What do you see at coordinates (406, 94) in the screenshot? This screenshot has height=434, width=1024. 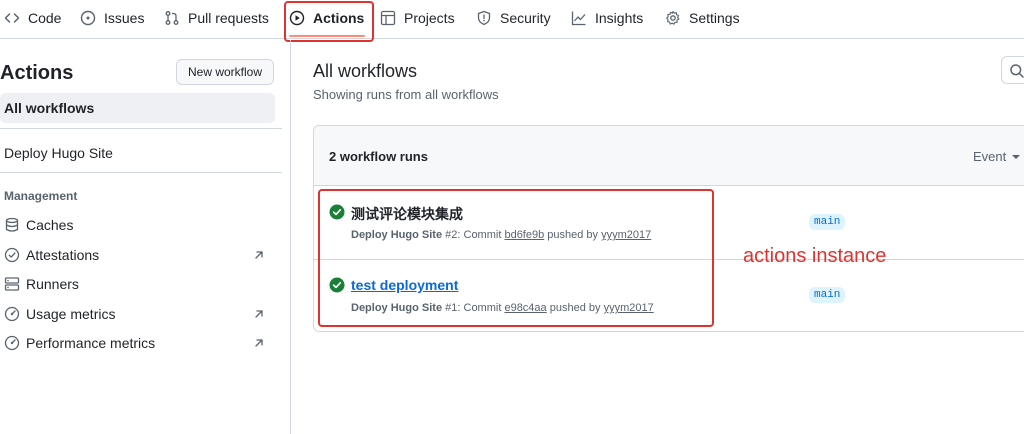 I see `page-subtitle: Showing runs from all workflows` at bounding box center [406, 94].